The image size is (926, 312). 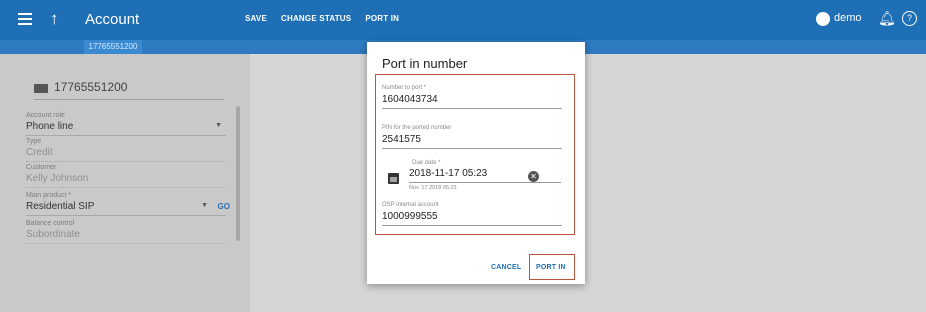 I want to click on type-field: Type Credit, so click(x=126, y=150).